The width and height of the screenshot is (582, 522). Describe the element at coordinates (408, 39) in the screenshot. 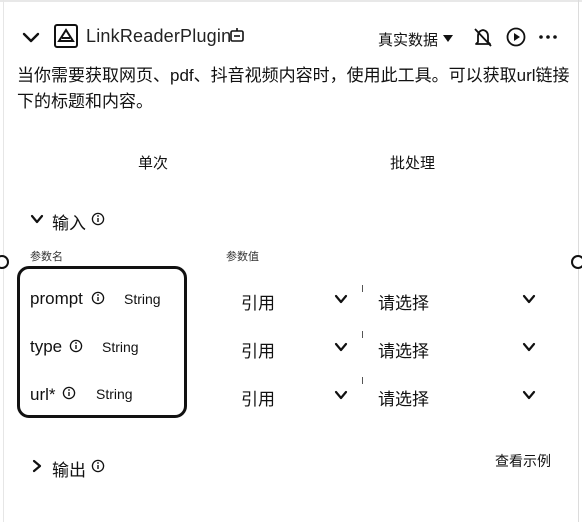

I see `data-mode-select: 真实数据` at that location.